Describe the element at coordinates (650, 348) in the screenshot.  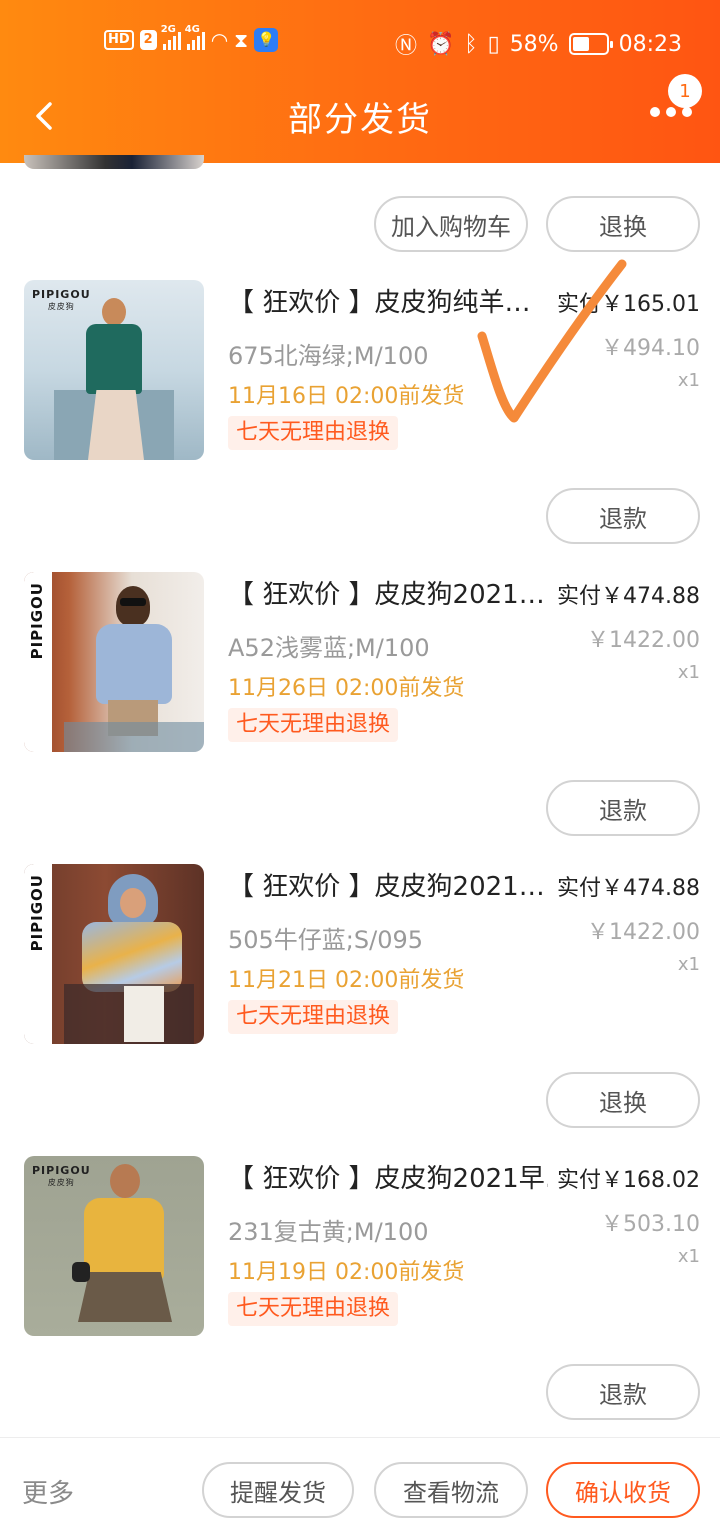
I see `original-price: ￥494.10` at that location.